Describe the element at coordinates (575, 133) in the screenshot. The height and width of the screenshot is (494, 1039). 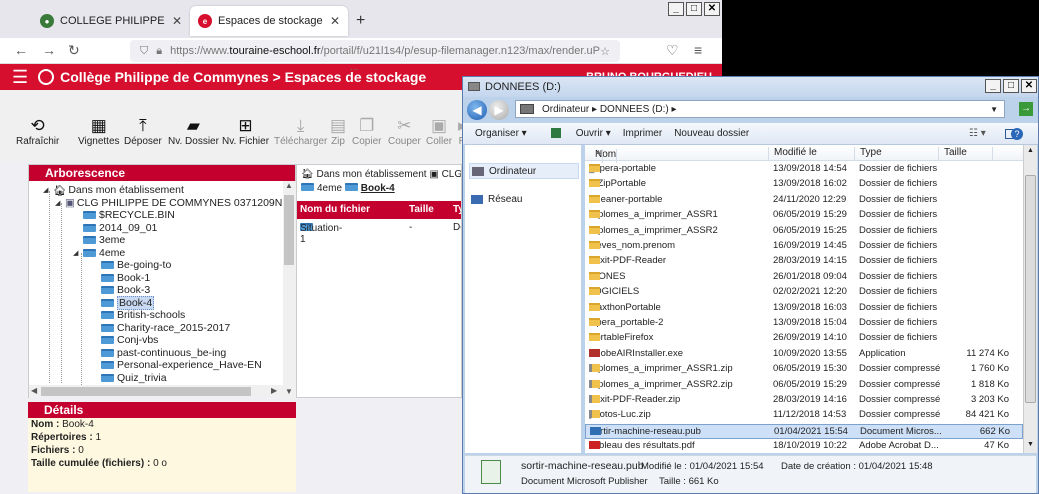
I see `open-button: Ouvrir ▾` at that location.